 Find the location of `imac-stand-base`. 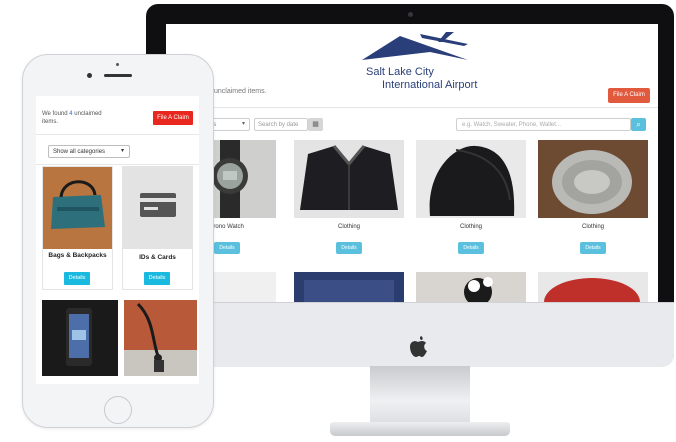

imac-stand-base is located at coordinates (420, 429).